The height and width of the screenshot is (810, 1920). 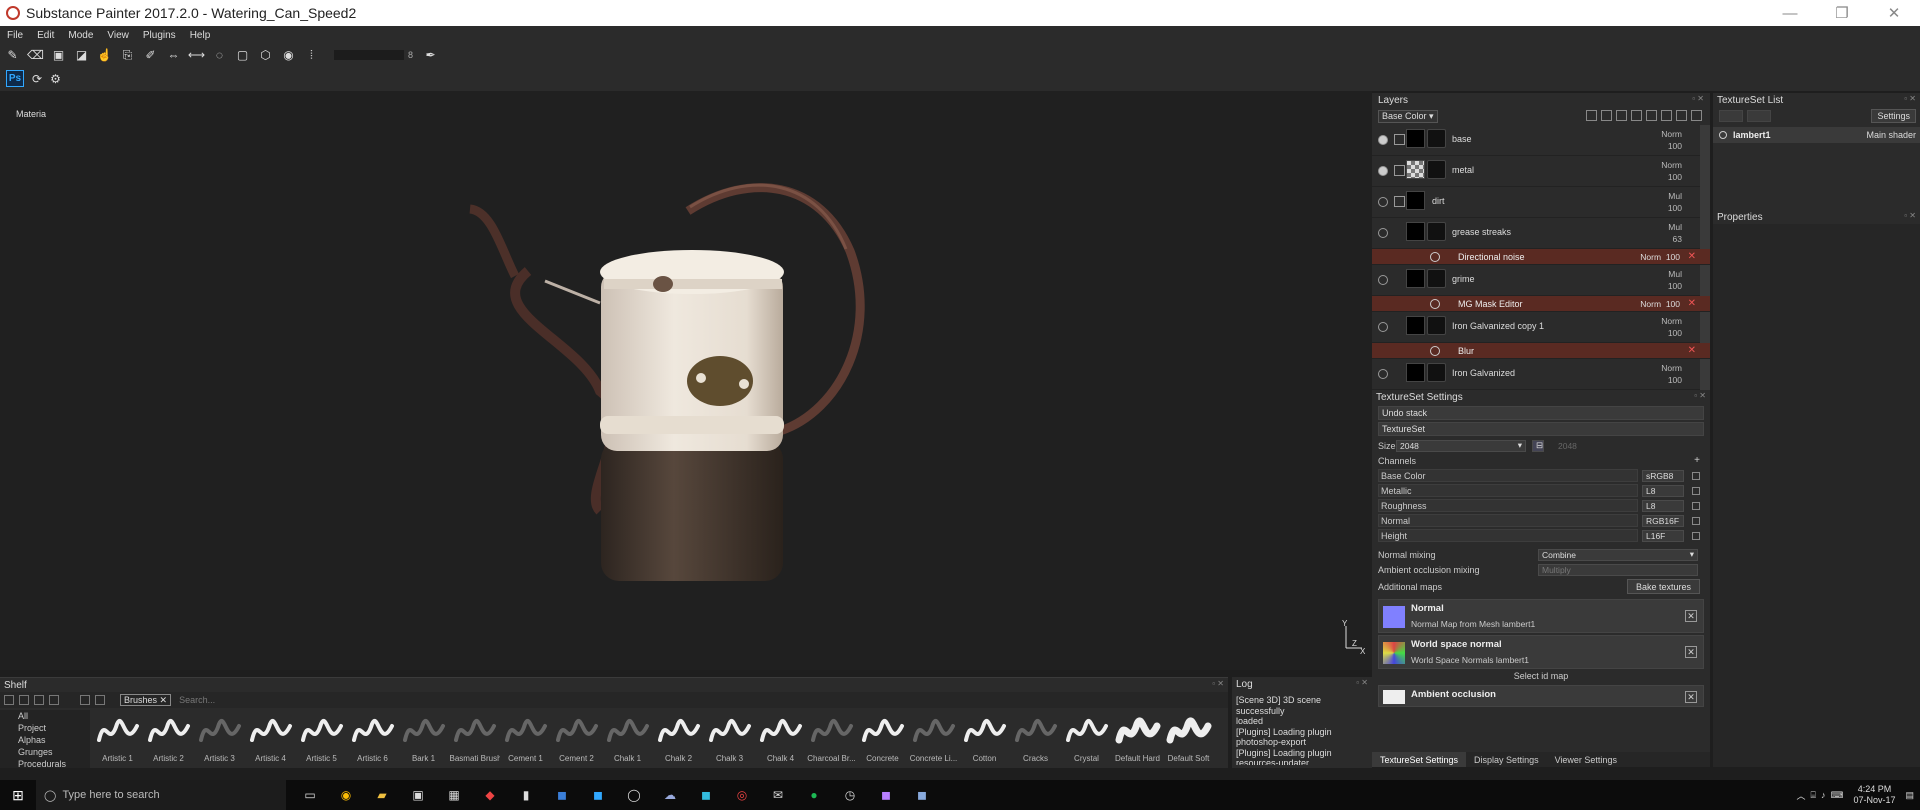 I want to click on bridge-icon: ◼, so click(x=562, y=795).